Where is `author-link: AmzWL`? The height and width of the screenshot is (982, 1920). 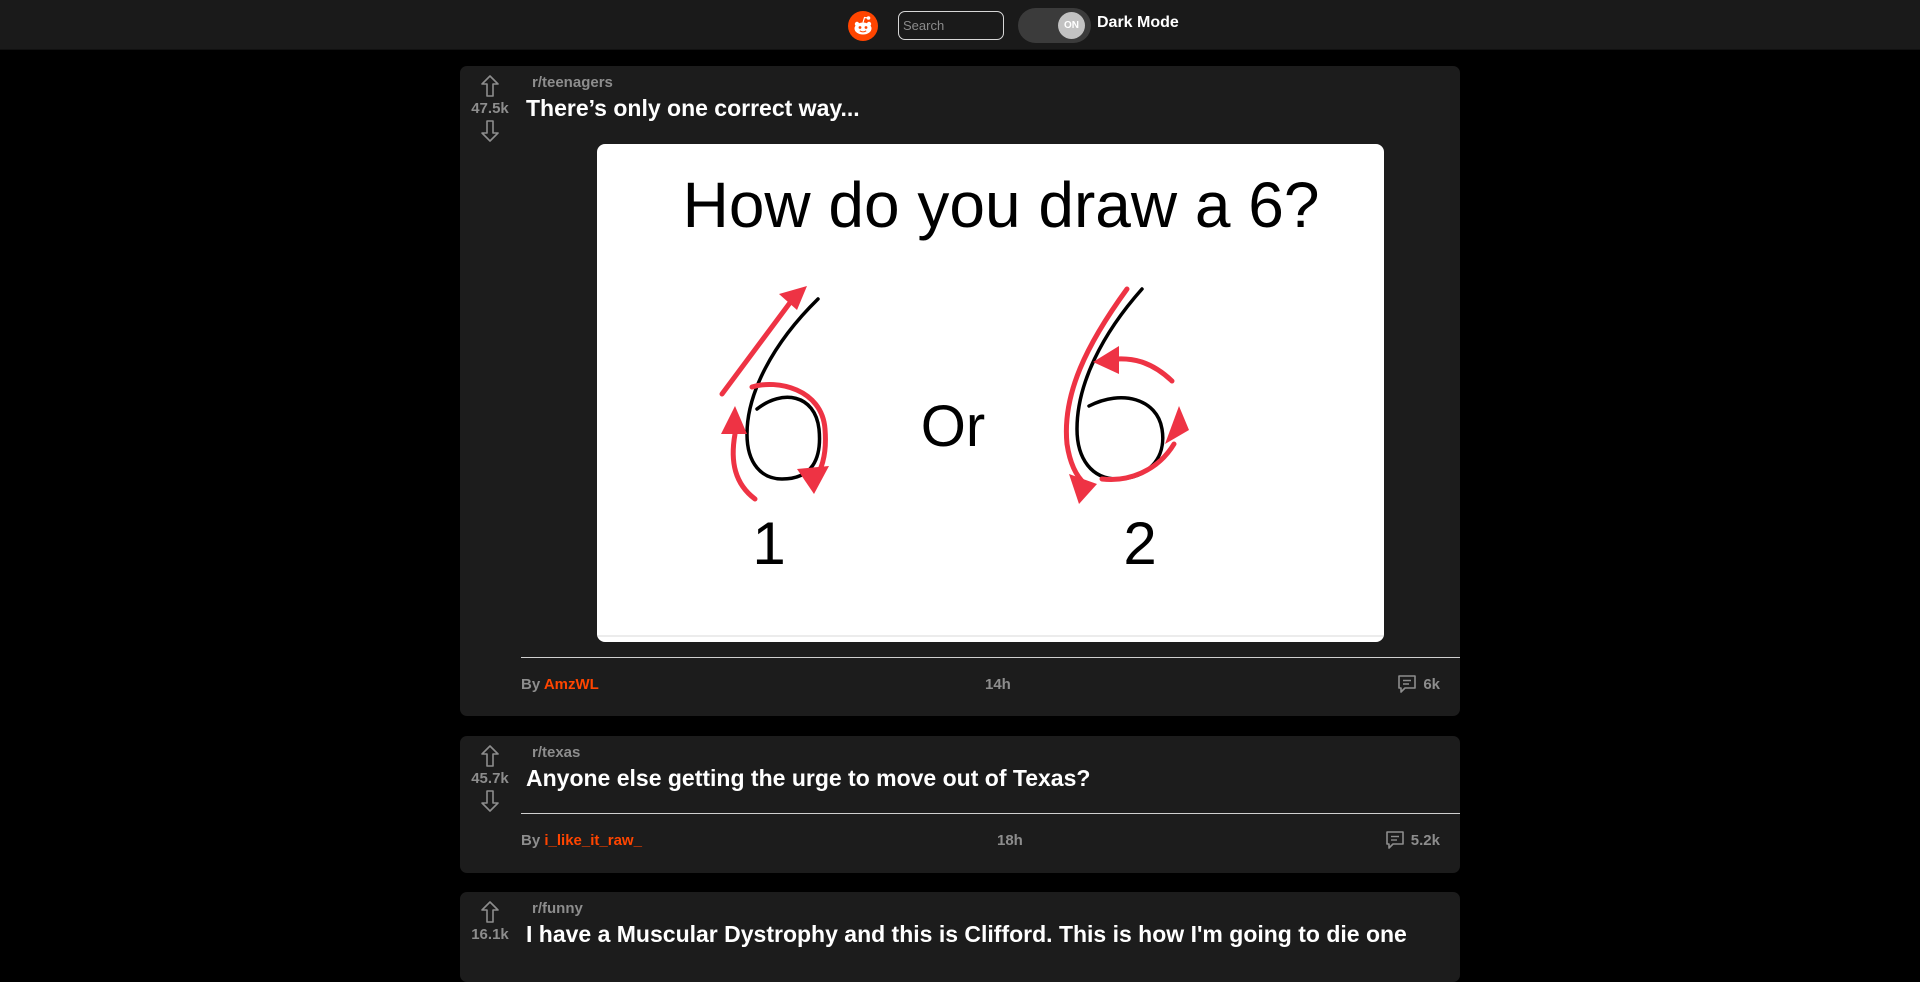
author-link: AmzWL is located at coordinates (571, 684).